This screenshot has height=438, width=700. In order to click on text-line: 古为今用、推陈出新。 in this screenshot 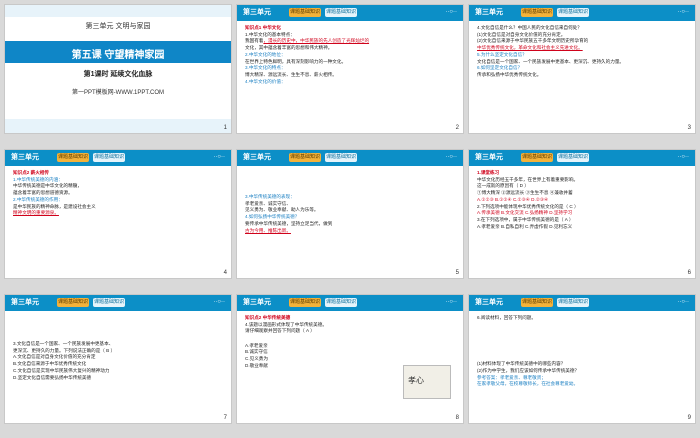, I will do `click(268, 230)`.